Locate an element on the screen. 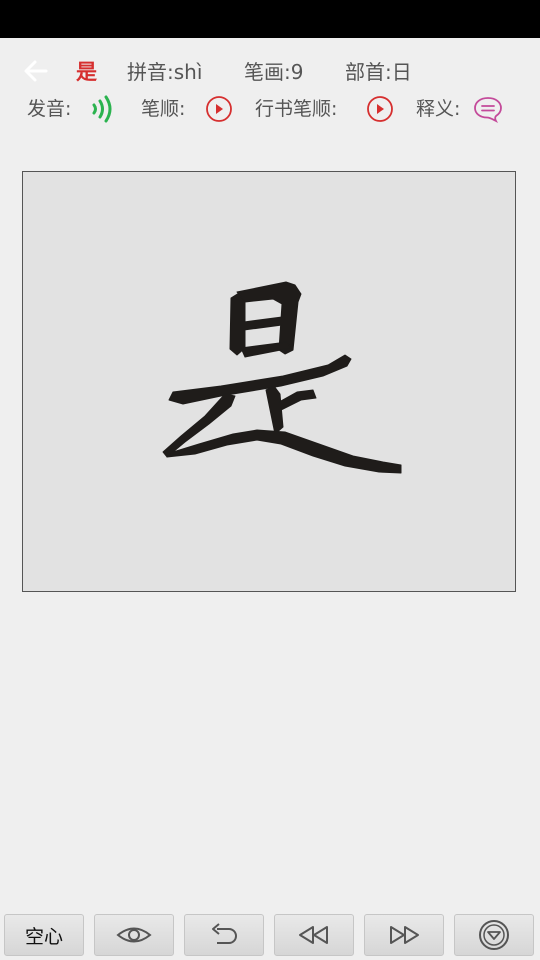 This screenshot has height=960, width=540. radical-text: 部首:日 is located at coordinates (378, 72).